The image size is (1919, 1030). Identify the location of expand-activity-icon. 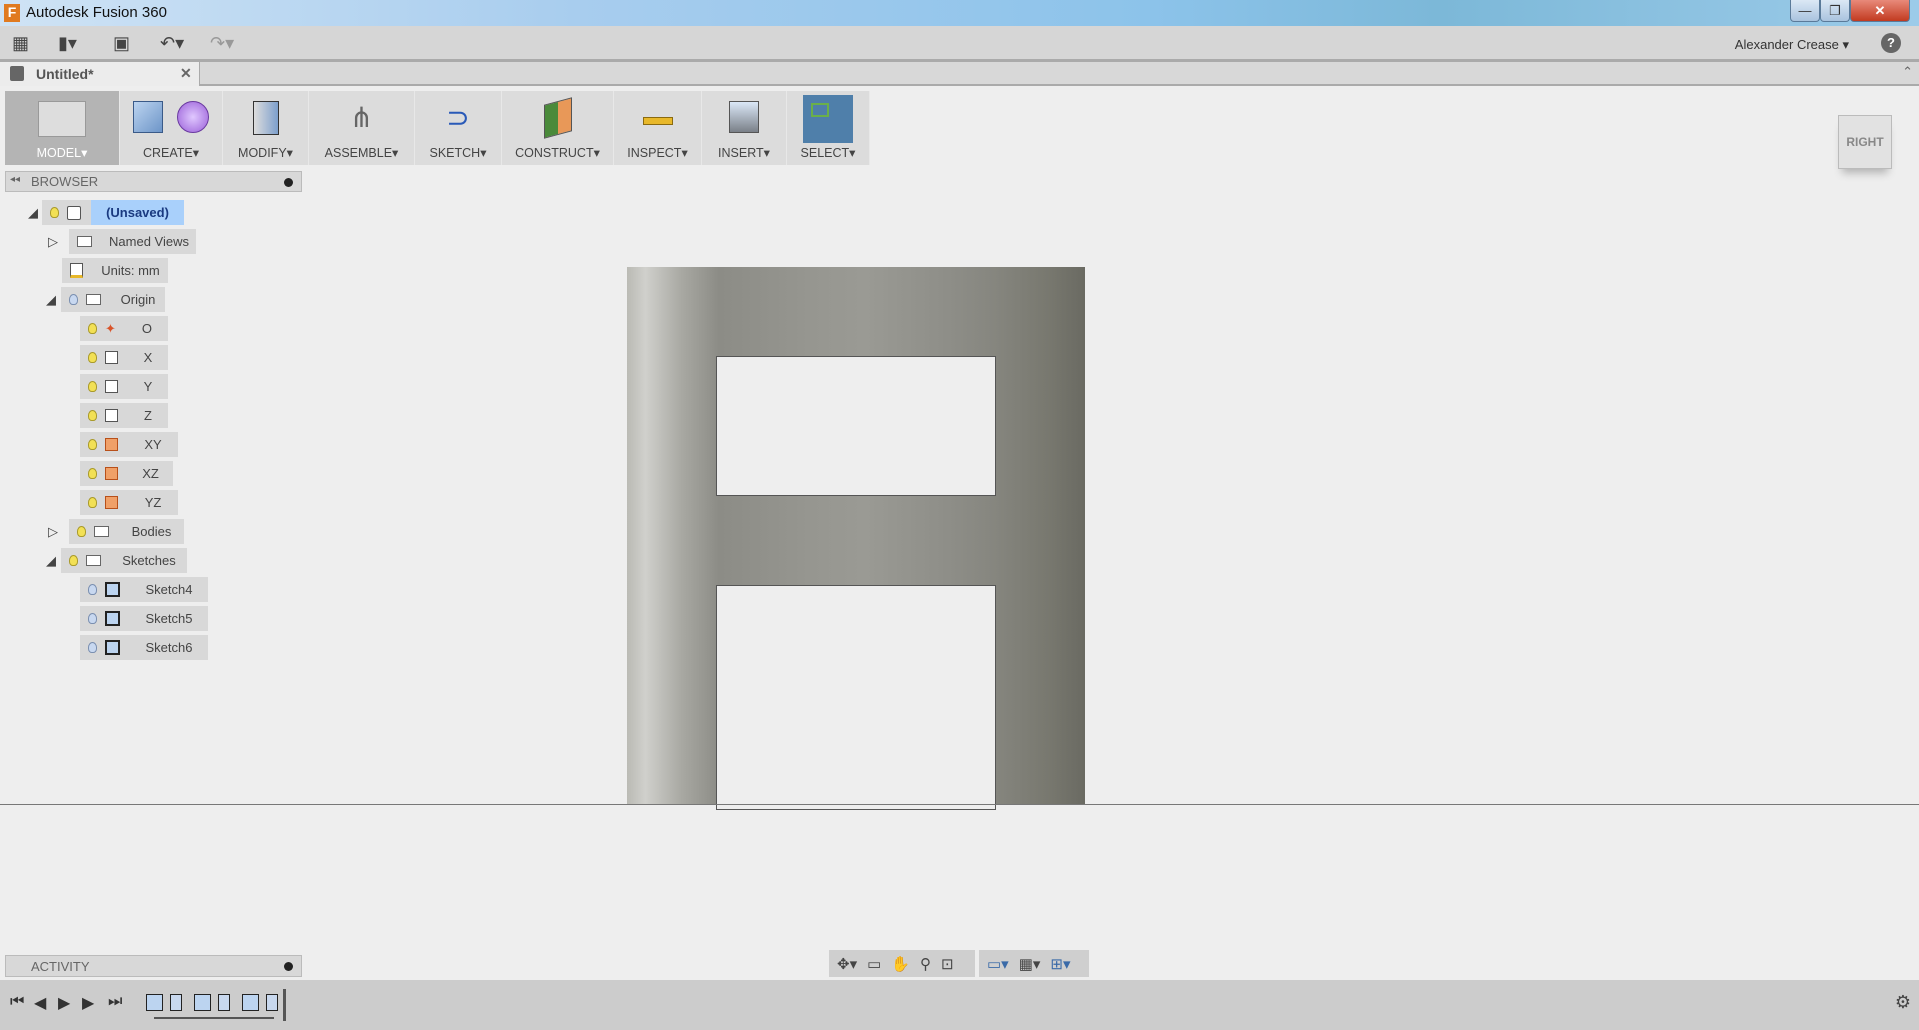
(288, 966).